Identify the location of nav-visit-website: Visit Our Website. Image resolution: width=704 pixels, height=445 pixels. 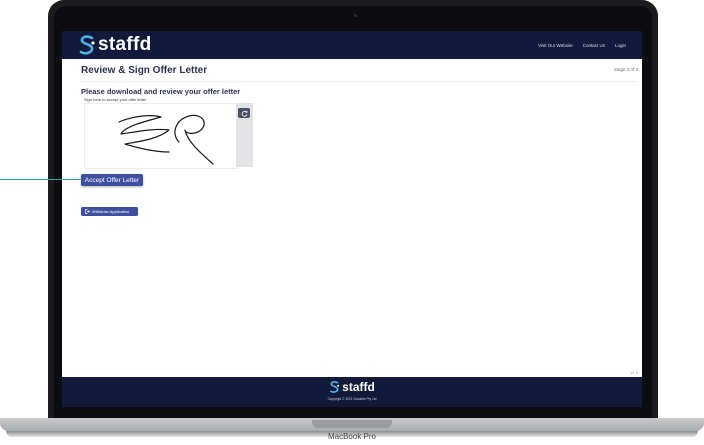
(555, 45).